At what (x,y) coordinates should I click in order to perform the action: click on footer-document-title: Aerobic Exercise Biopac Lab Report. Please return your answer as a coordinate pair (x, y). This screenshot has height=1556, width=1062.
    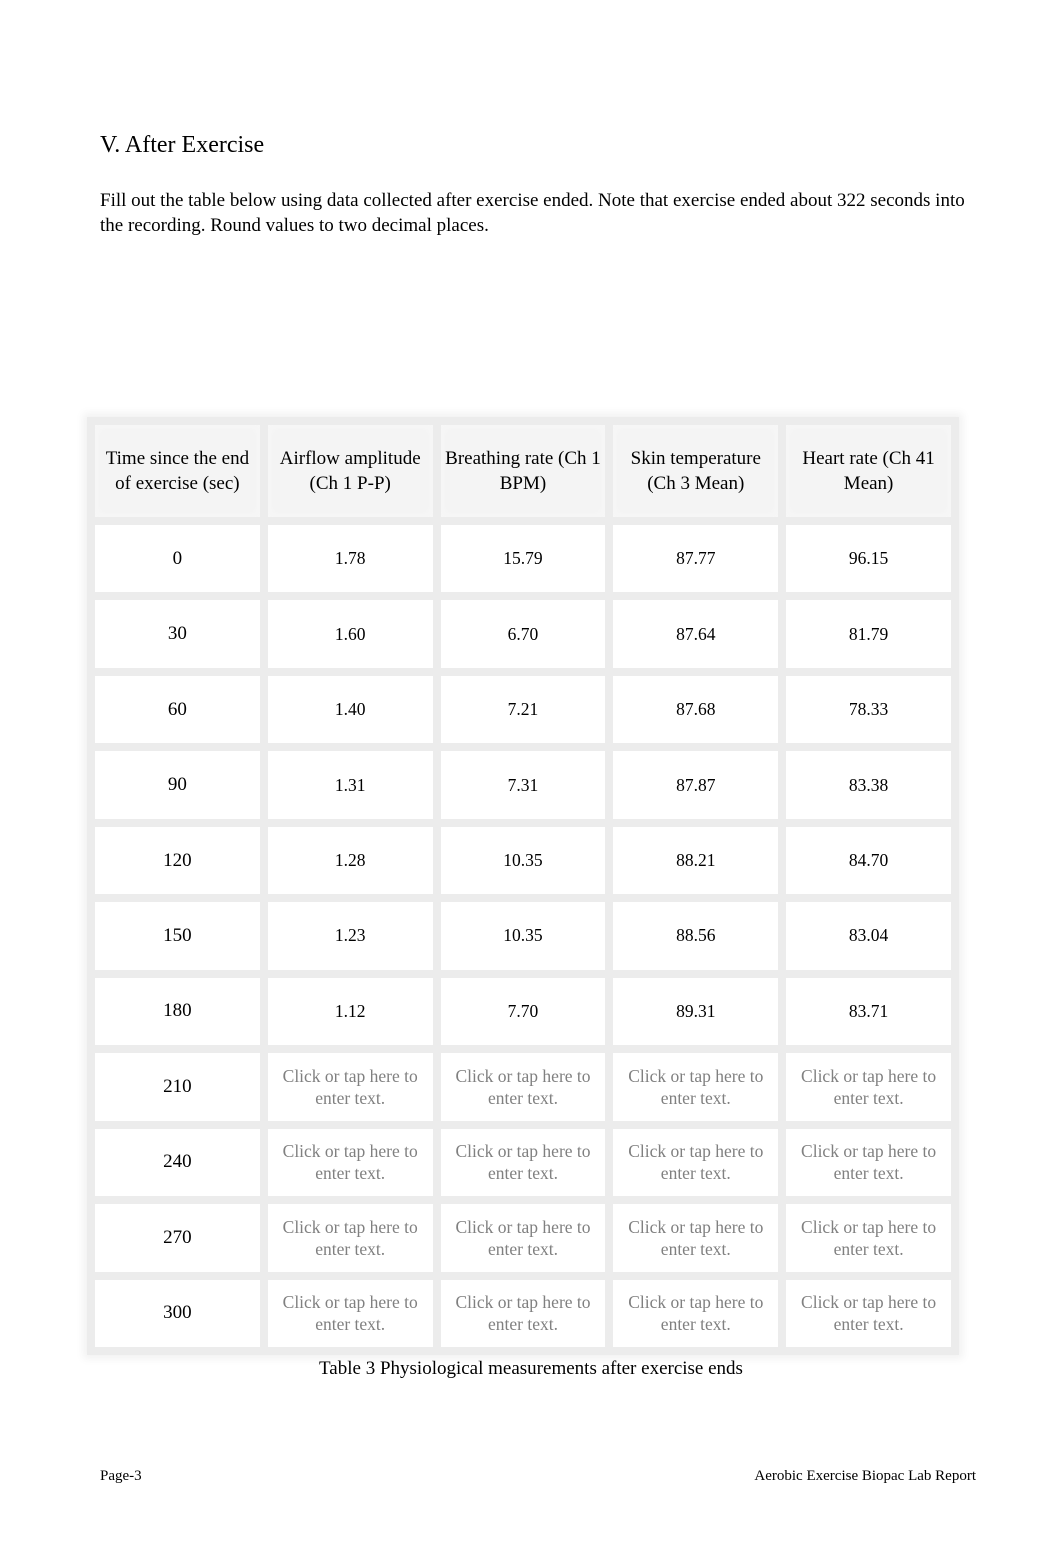
    Looking at the image, I should click on (865, 1476).